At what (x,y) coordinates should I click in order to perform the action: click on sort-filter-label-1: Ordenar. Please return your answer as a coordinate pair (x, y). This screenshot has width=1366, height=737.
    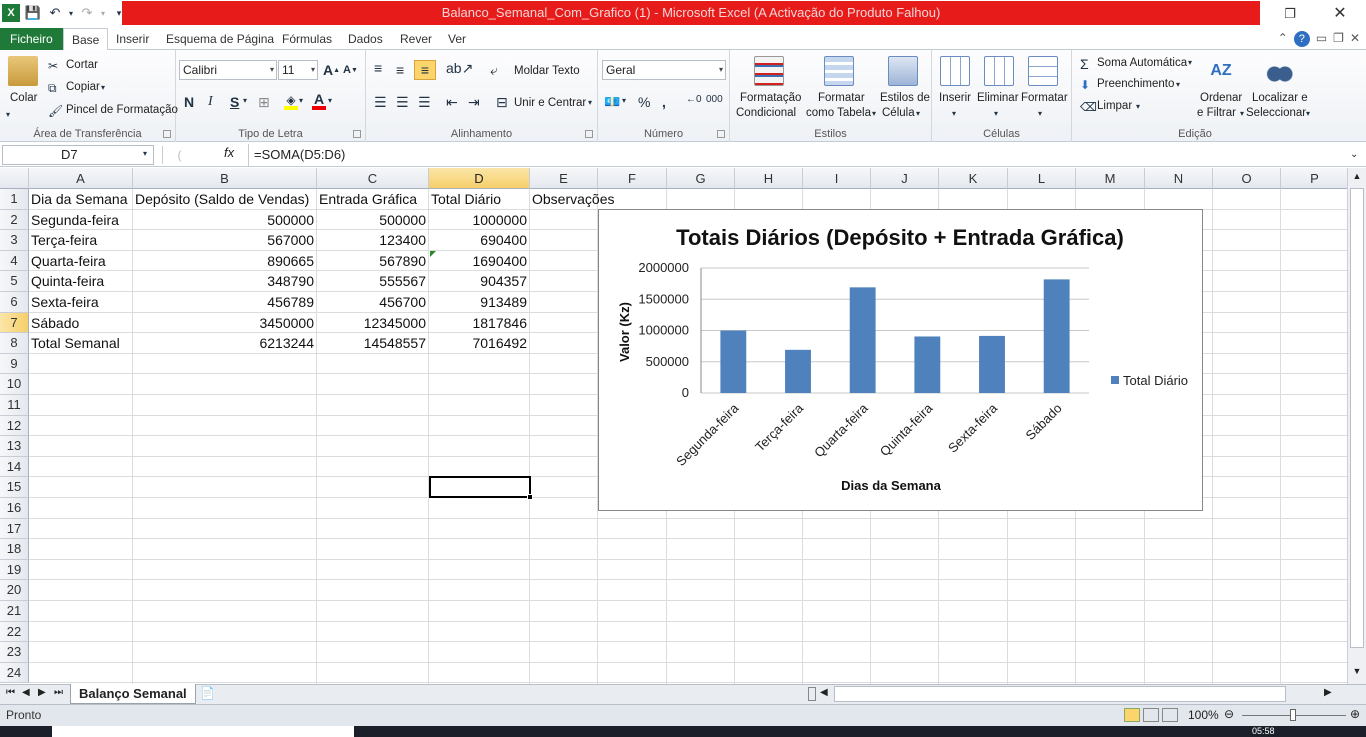
    Looking at the image, I should click on (1221, 98).